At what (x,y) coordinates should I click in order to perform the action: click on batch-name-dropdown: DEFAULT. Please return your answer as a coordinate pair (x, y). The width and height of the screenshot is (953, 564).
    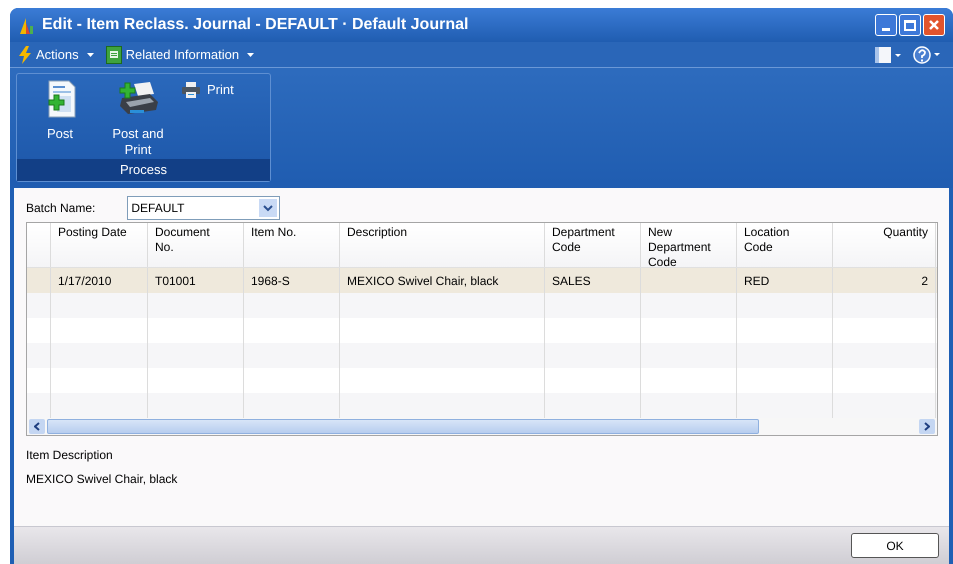
    Looking at the image, I should click on (203, 208).